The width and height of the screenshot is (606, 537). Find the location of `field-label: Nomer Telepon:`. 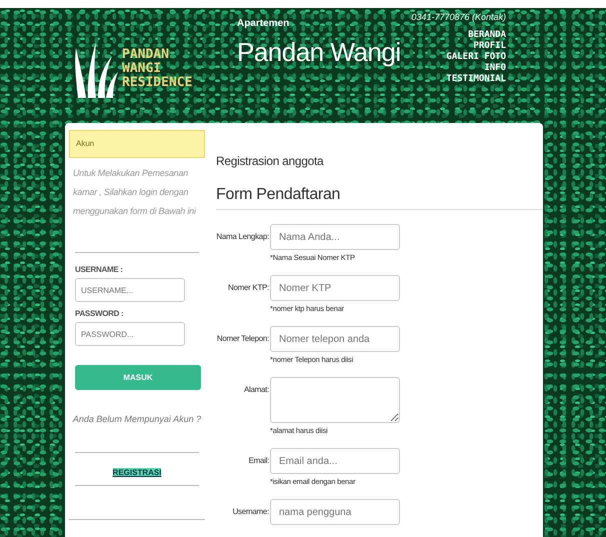

field-label: Nomer Telepon: is located at coordinates (242, 338).